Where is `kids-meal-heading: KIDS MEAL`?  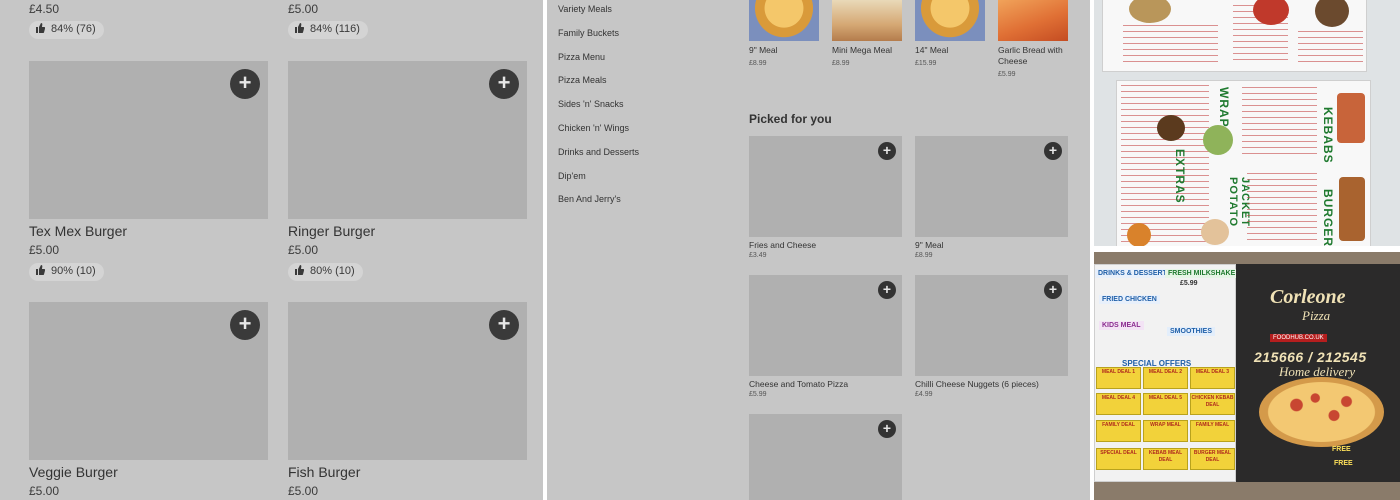 kids-meal-heading: KIDS MEAL is located at coordinates (1121, 325).